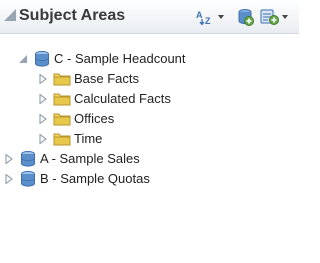 Image resolution: width=320 pixels, height=263 pixels. Describe the element at coordinates (90, 158) in the screenshot. I see `tree-item-label: A - Sample Sales` at that location.